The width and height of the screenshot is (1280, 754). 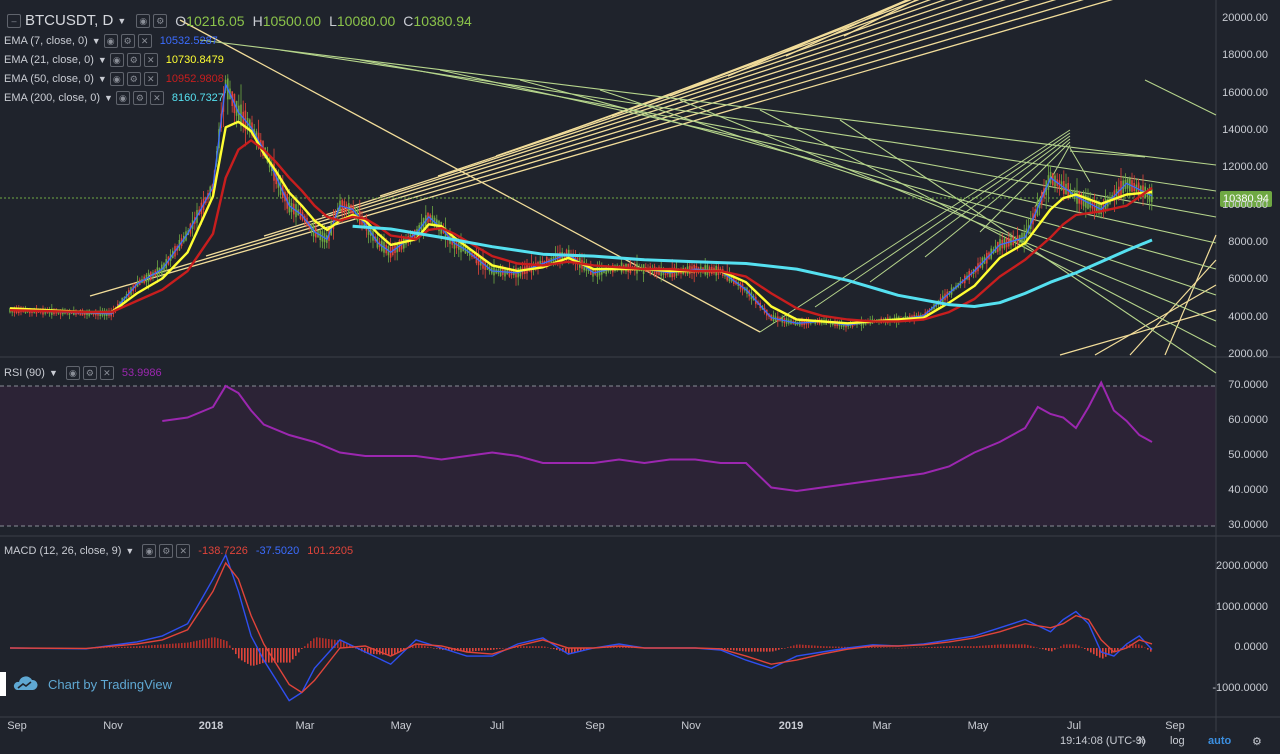 I want to click on time-tick-label: Nov, so click(x=691, y=726).